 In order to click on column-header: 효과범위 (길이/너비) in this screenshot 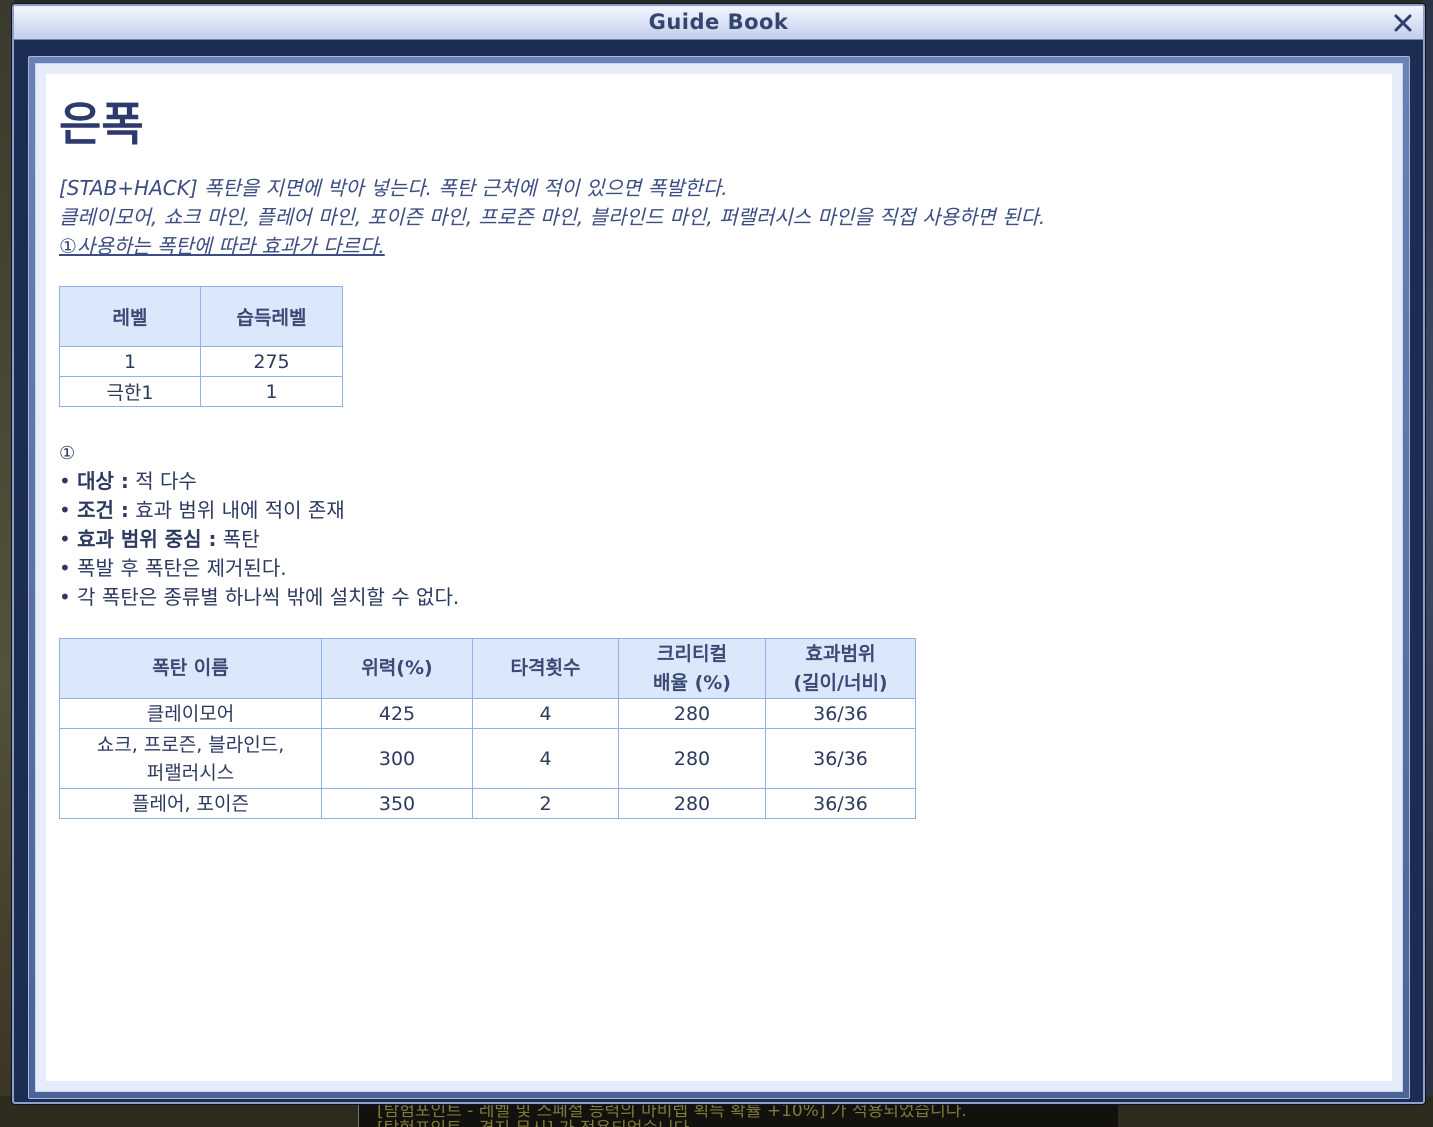, I will do `click(840, 668)`.